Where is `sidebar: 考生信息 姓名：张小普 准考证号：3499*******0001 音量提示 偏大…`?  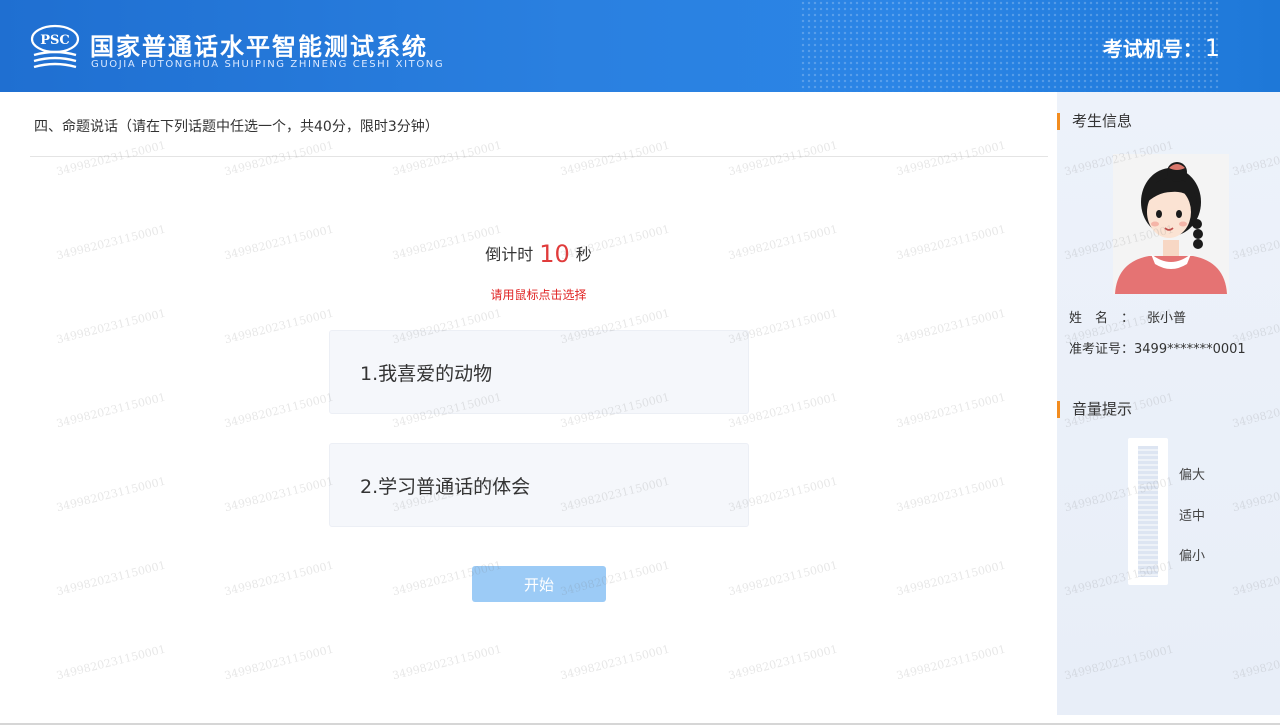
sidebar: 考生信息 姓名：张小普 准考证号：3499*******0001 音量提示 偏大… is located at coordinates (1168, 403).